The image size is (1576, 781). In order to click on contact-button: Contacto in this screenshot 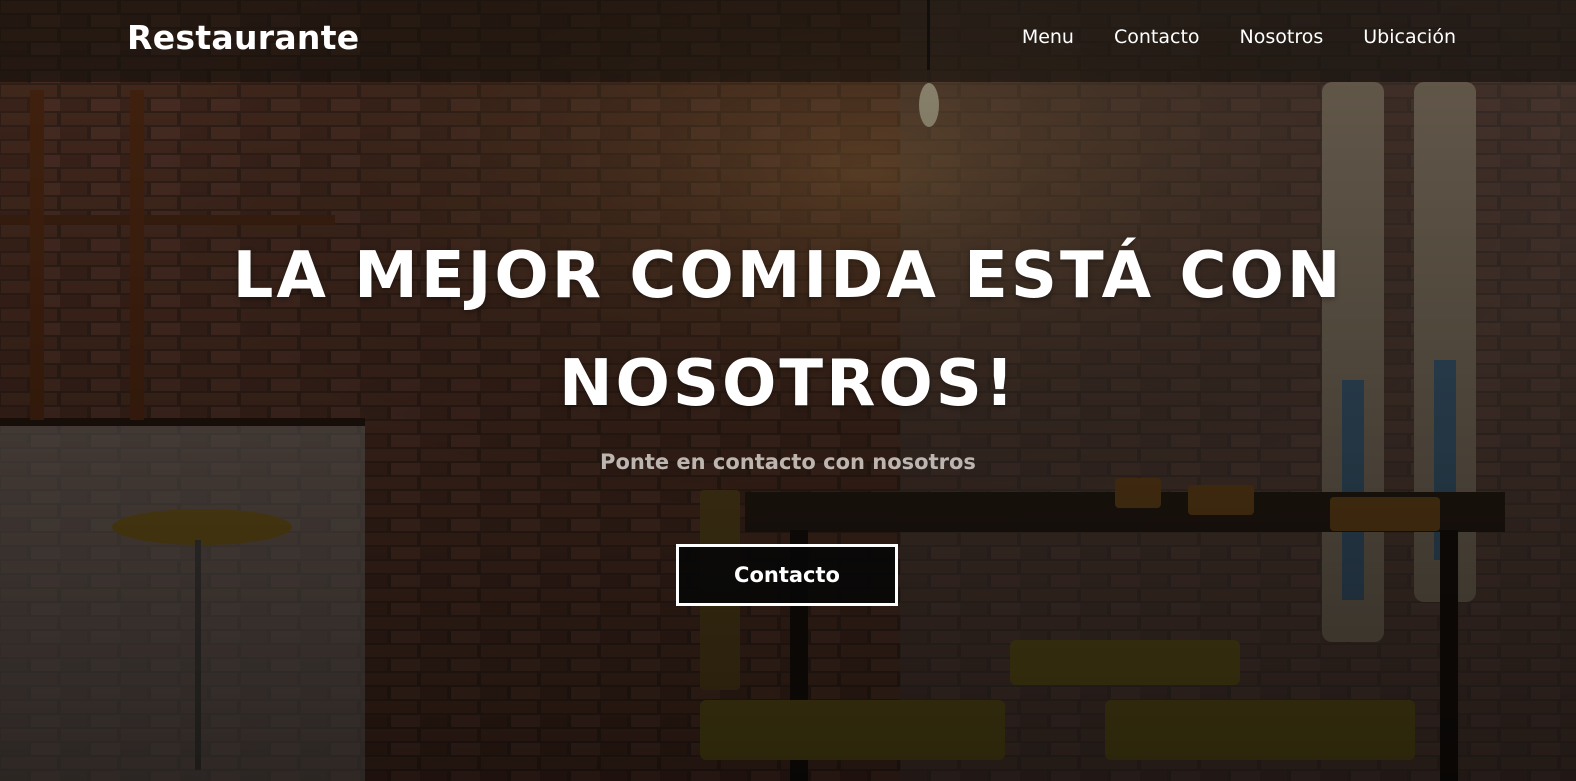, I will do `click(787, 575)`.